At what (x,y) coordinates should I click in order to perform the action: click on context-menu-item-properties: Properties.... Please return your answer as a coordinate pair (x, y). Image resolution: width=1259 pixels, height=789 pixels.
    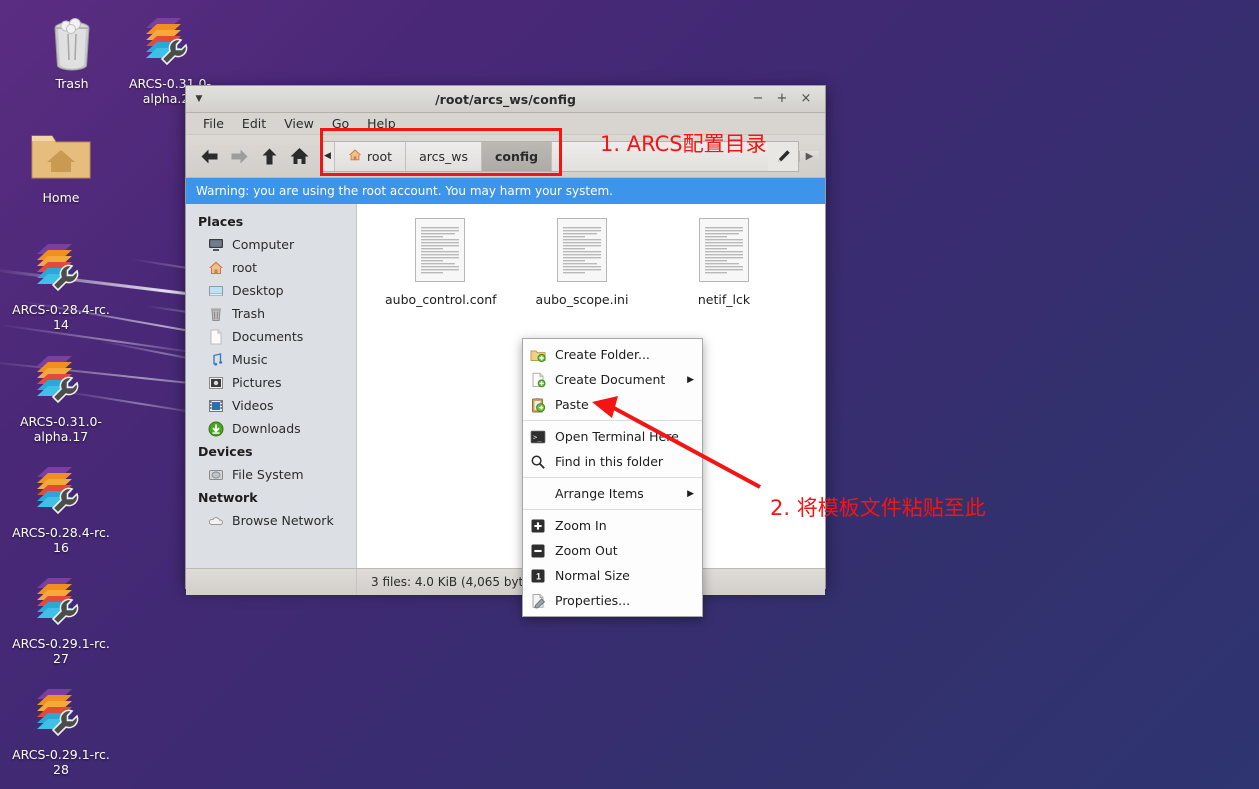
    Looking at the image, I should click on (612, 600).